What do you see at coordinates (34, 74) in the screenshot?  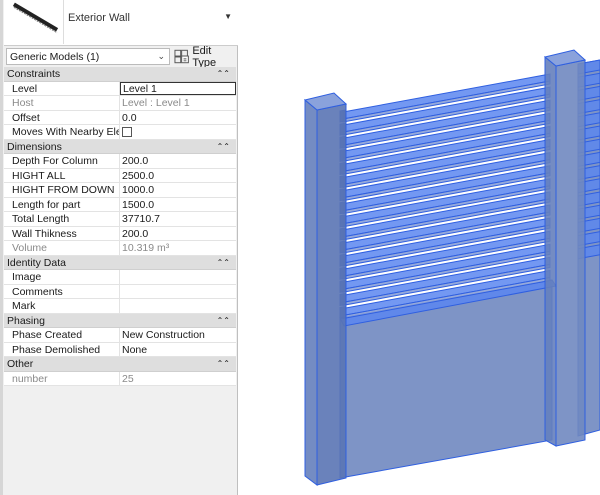 I see `group-label: Constraints` at bounding box center [34, 74].